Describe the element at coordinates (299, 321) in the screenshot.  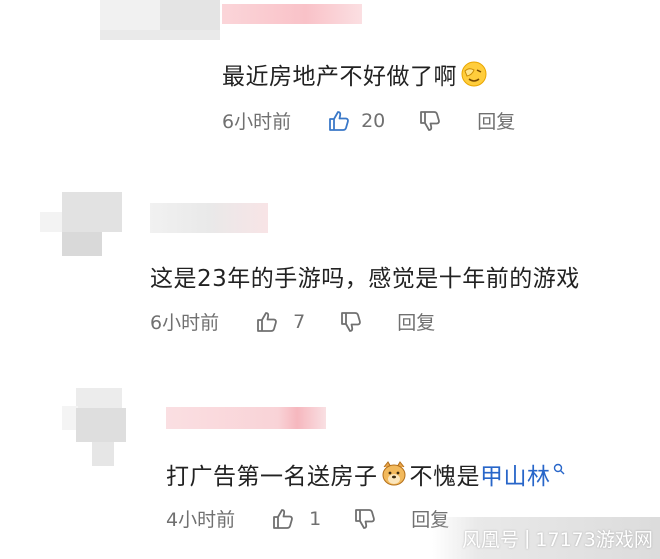
I see `like-count: 7` at that location.